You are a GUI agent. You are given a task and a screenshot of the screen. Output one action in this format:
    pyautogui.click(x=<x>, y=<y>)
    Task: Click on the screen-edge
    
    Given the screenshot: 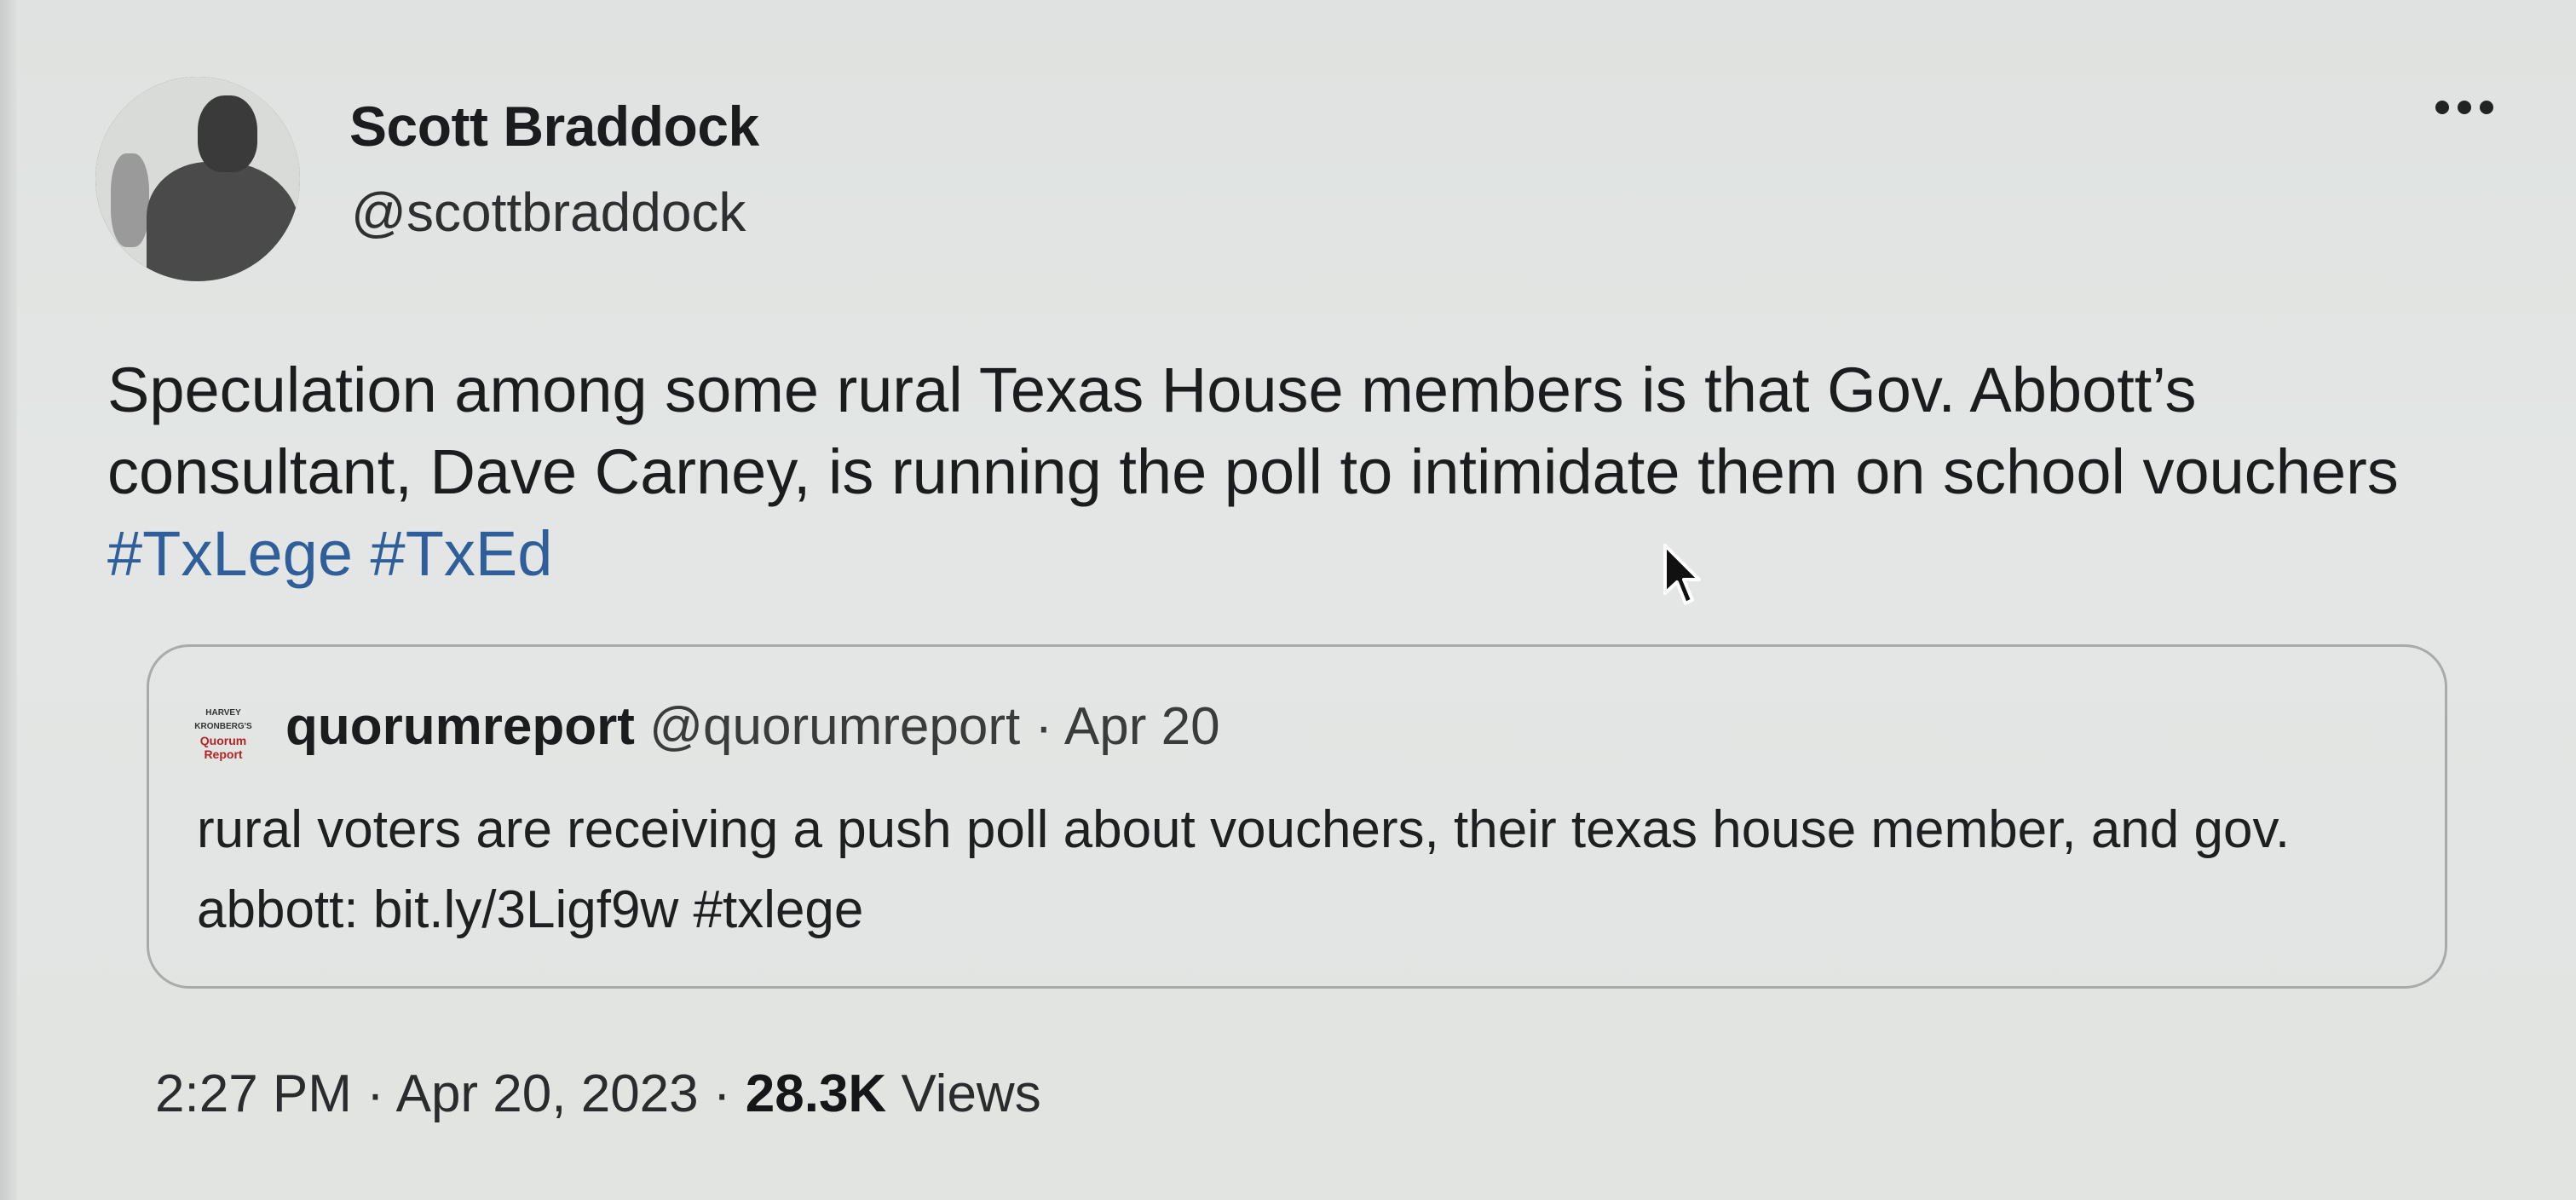 What is the action you would take?
    pyautogui.click(x=8, y=600)
    